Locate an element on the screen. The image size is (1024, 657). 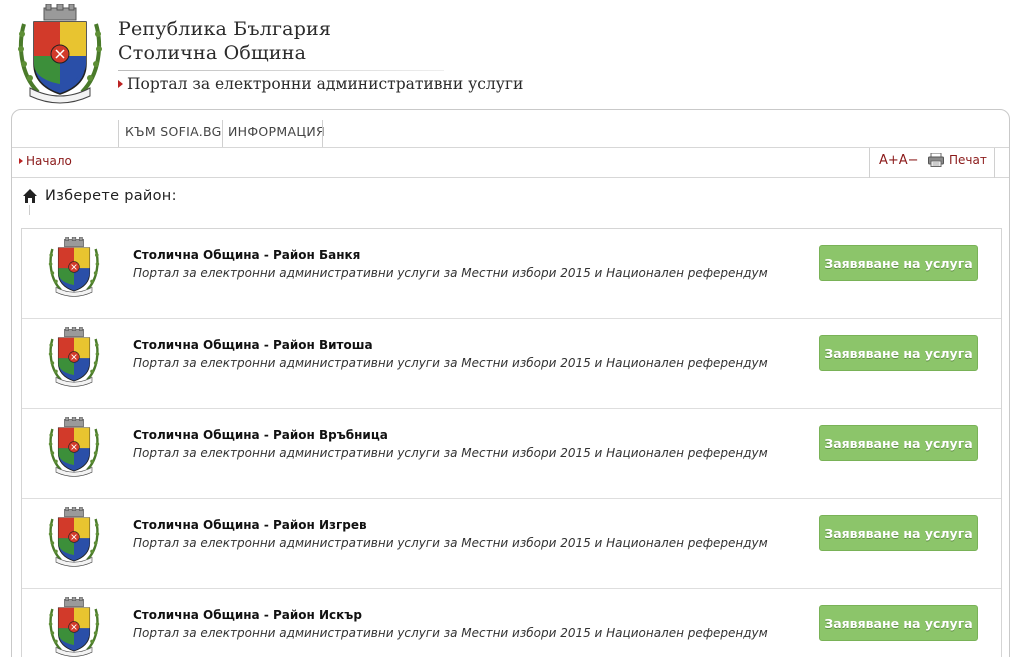
print-button: Печат is located at coordinates (957, 160).